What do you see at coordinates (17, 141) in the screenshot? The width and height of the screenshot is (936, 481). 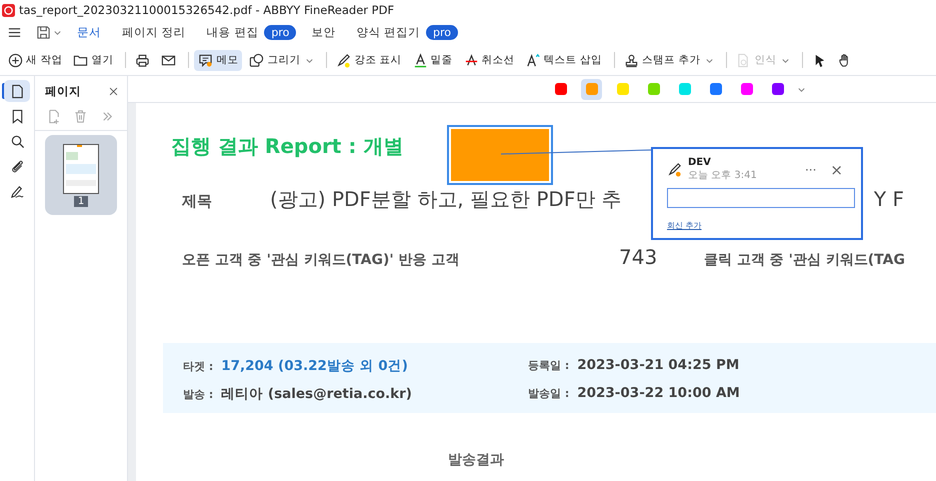 I see `search-icon` at bounding box center [17, 141].